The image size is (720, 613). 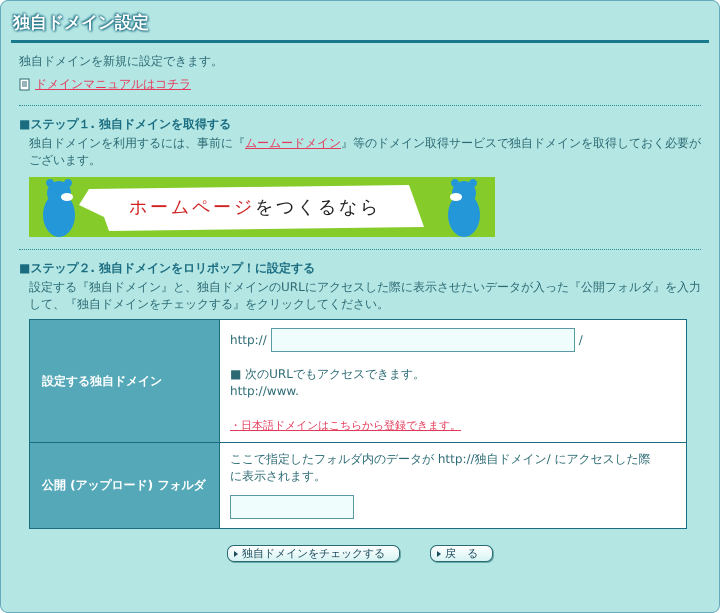 I want to click on www-url: http://www., so click(x=265, y=391).